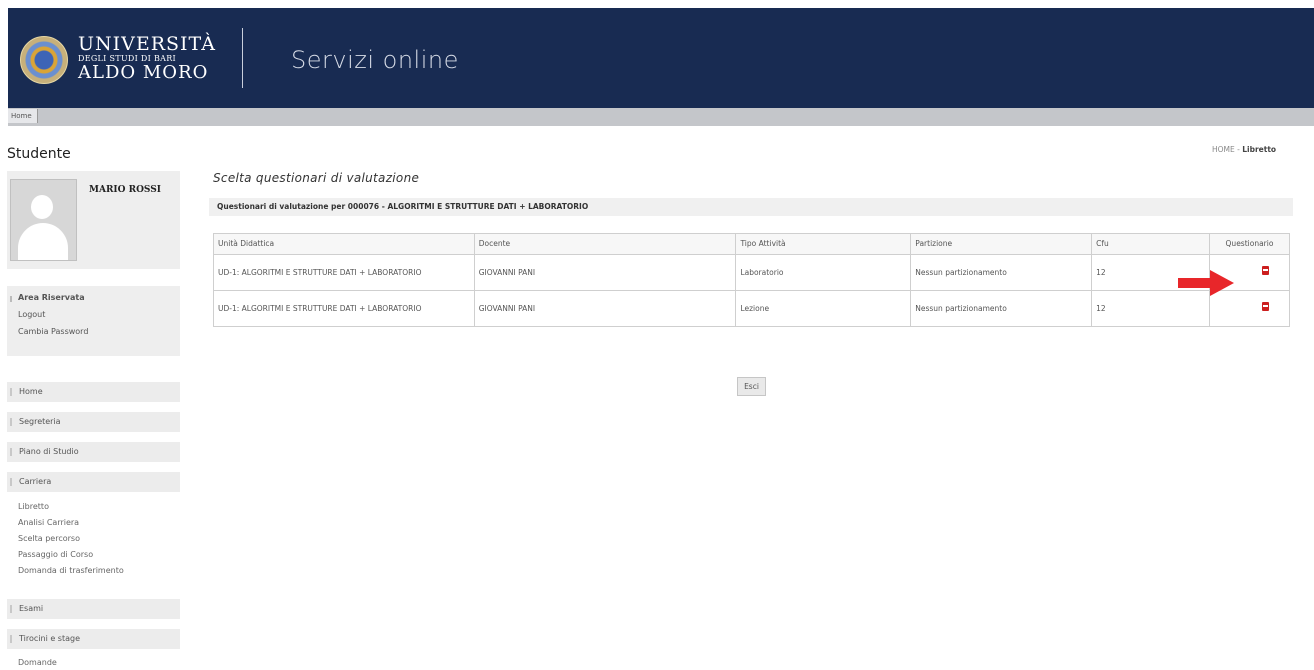 The height and width of the screenshot is (670, 1314). What do you see at coordinates (43, 241) in the screenshot?
I see `avatar-body` at bounding box center [43, 241].